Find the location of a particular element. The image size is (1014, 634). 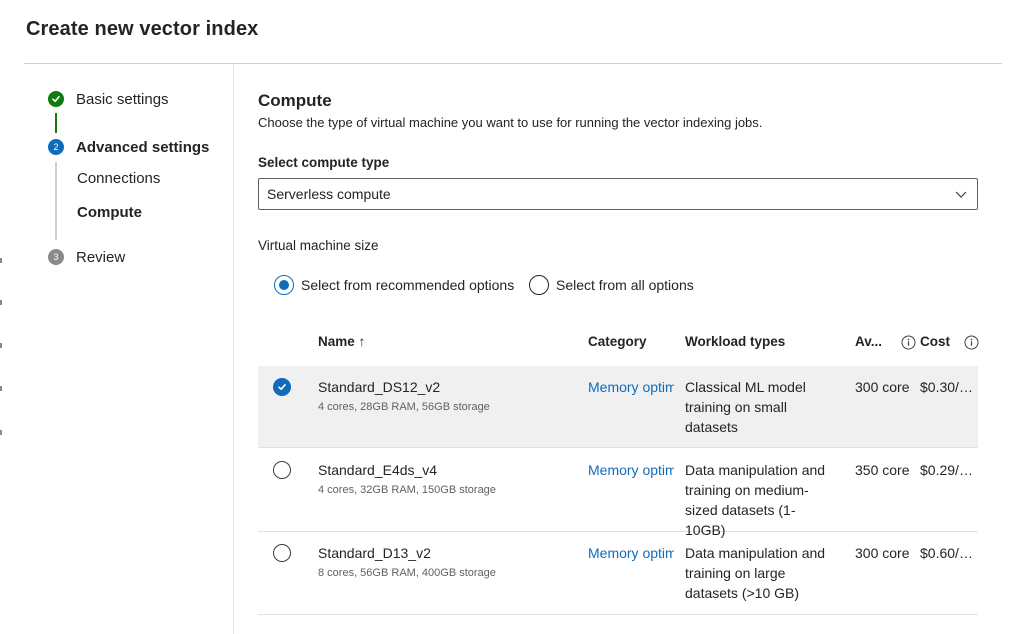

vm-specs: 4 cores, 28GB RAM, 56GB storage is located at coordinates (404, 407).